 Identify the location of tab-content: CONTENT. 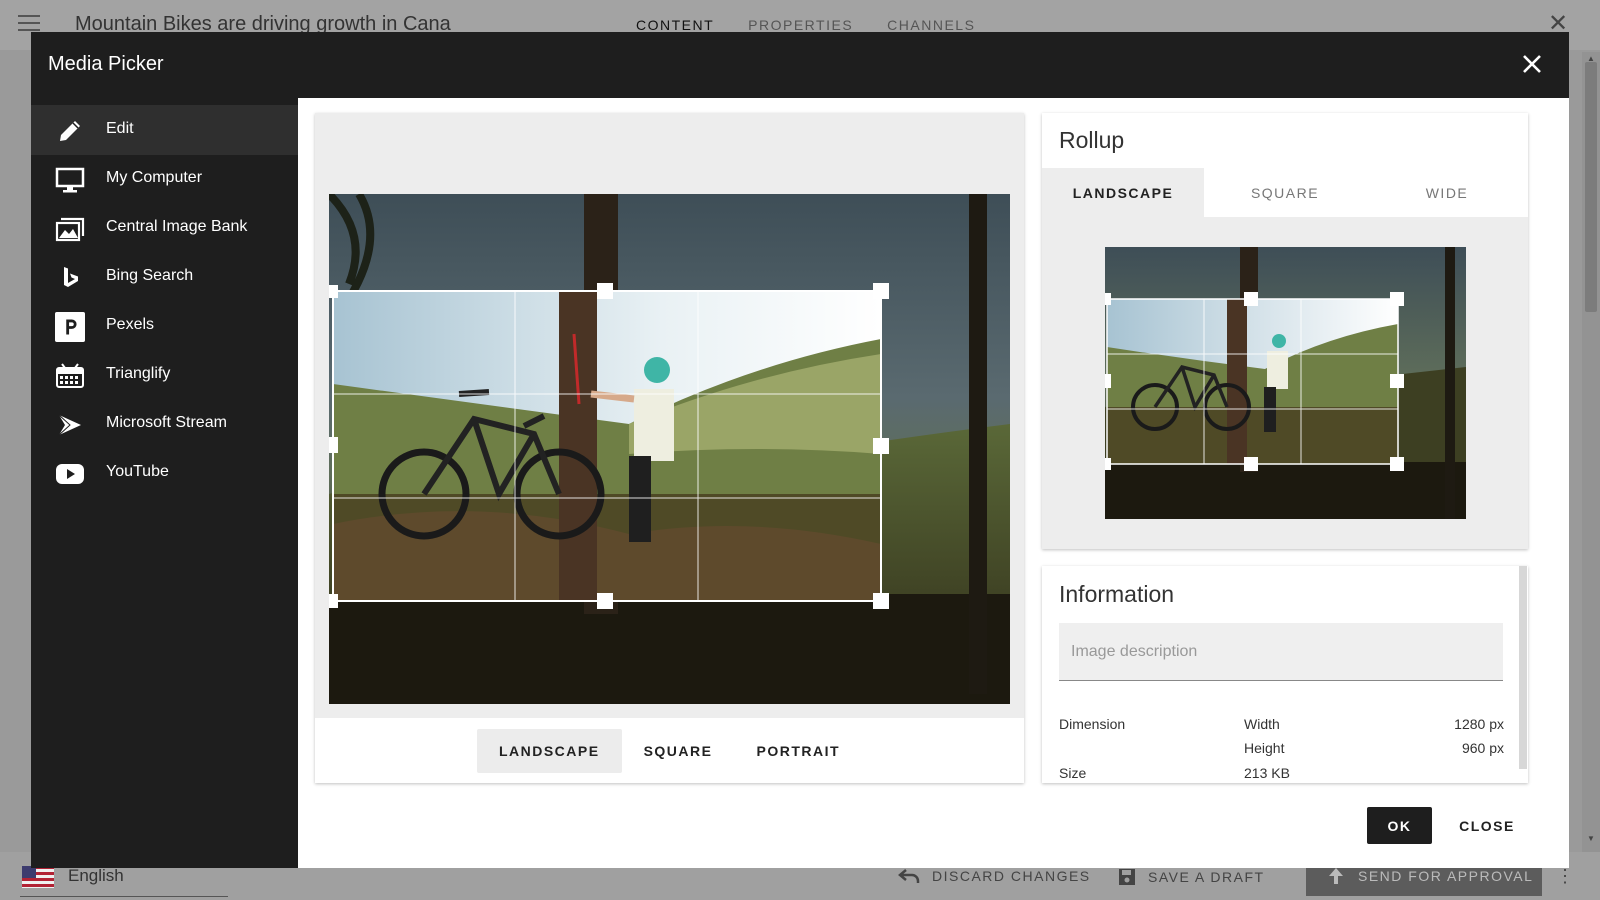
(675, 25).